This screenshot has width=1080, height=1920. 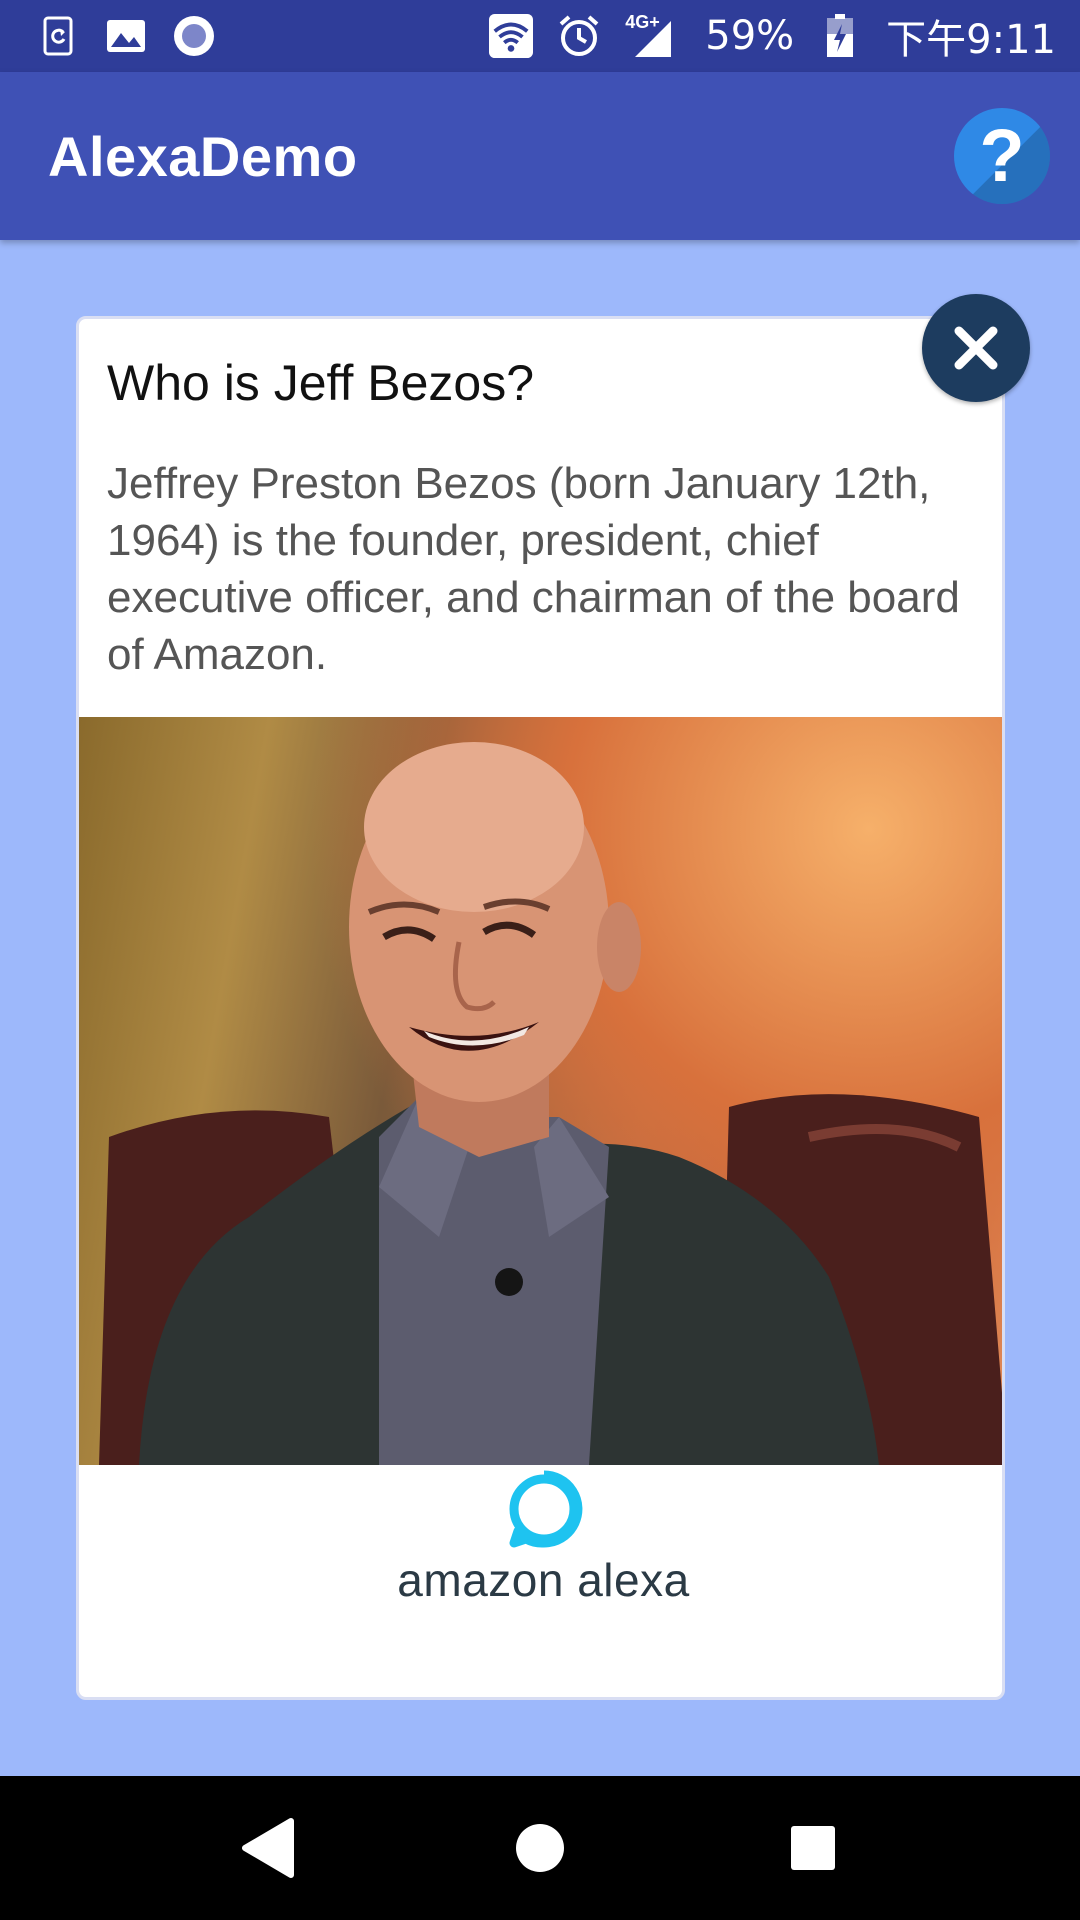 What do you see at coordinates (971, 40) in the screenshot?
I see `clock: 下午9:11` at bounding box center [971, 40].